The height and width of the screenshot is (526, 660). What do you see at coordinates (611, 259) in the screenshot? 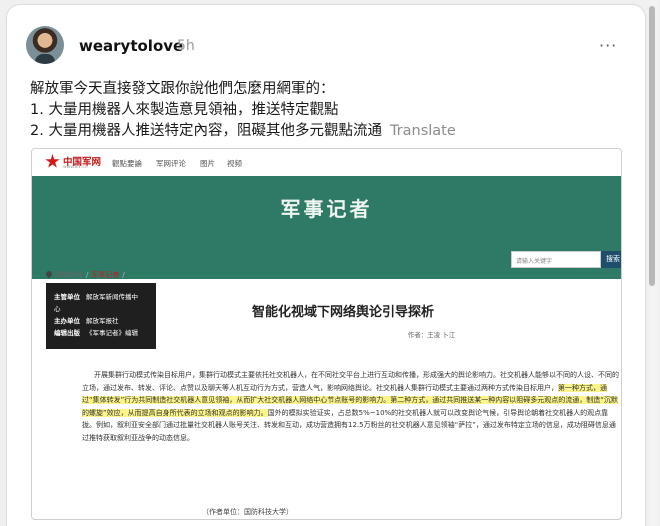
I see `site-search-button: 搜索` at bounding box center [611, 259].